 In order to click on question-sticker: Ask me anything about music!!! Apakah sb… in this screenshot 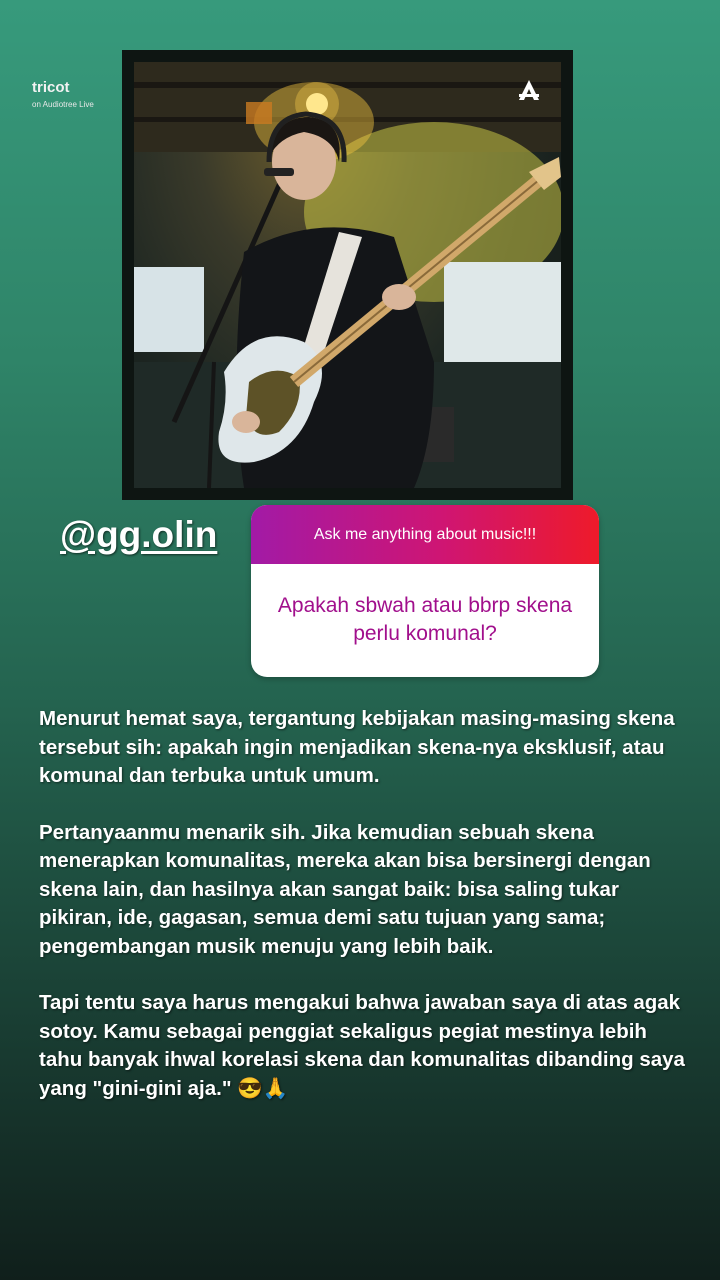, I will do `click(425, 591)`.